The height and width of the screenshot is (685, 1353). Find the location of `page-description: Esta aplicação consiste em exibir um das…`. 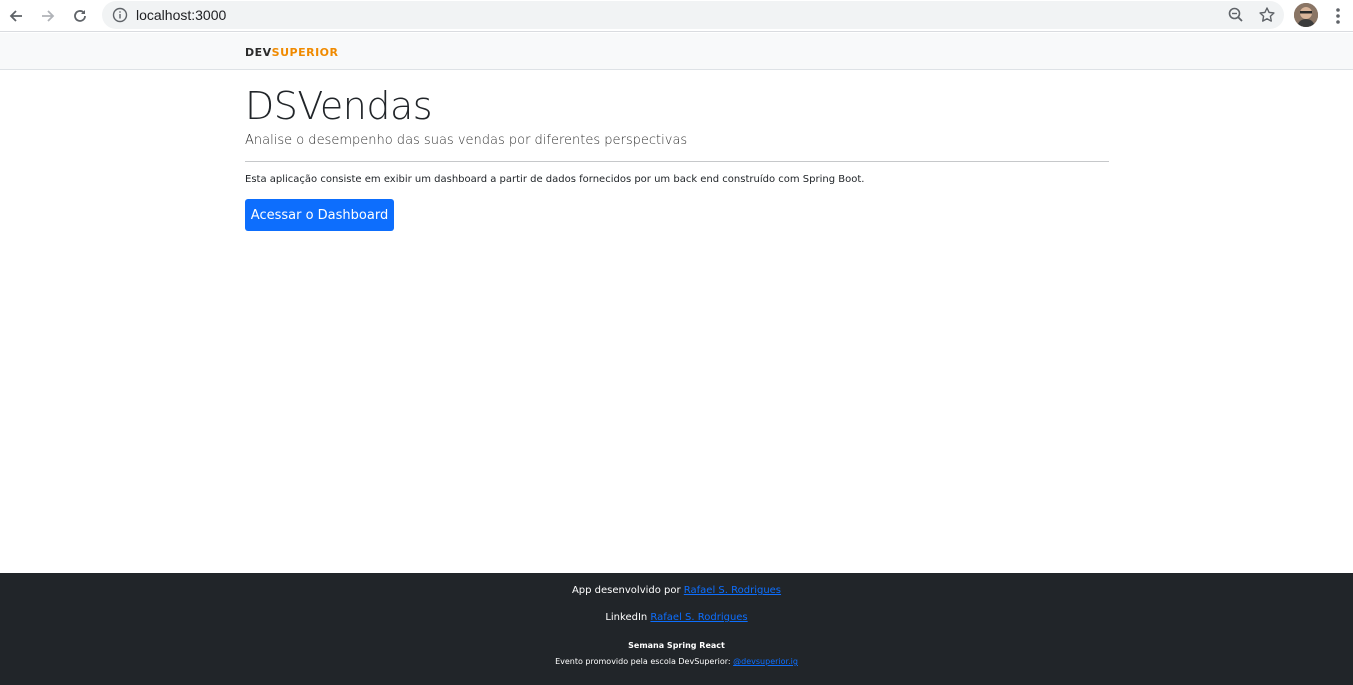

page-description: Esta aplicação consiste em exibir um das… is located at coordinates (555, 179).